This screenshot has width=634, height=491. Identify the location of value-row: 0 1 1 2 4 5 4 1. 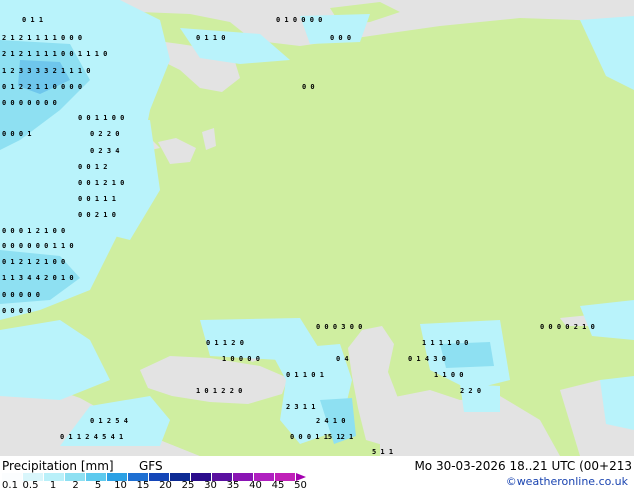
(92, 437).